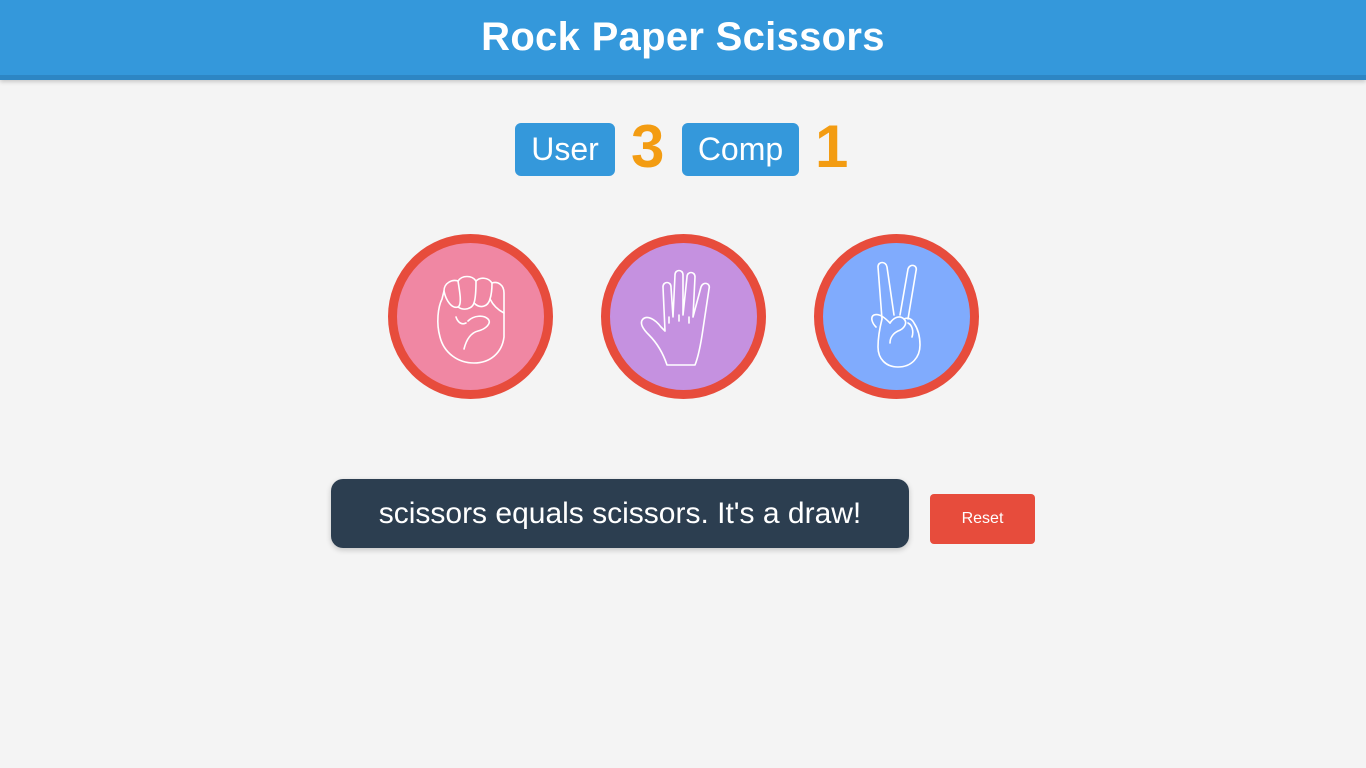 The image size is (1366, 768). I want to click on paper-hand-icon, so click(675, 317).